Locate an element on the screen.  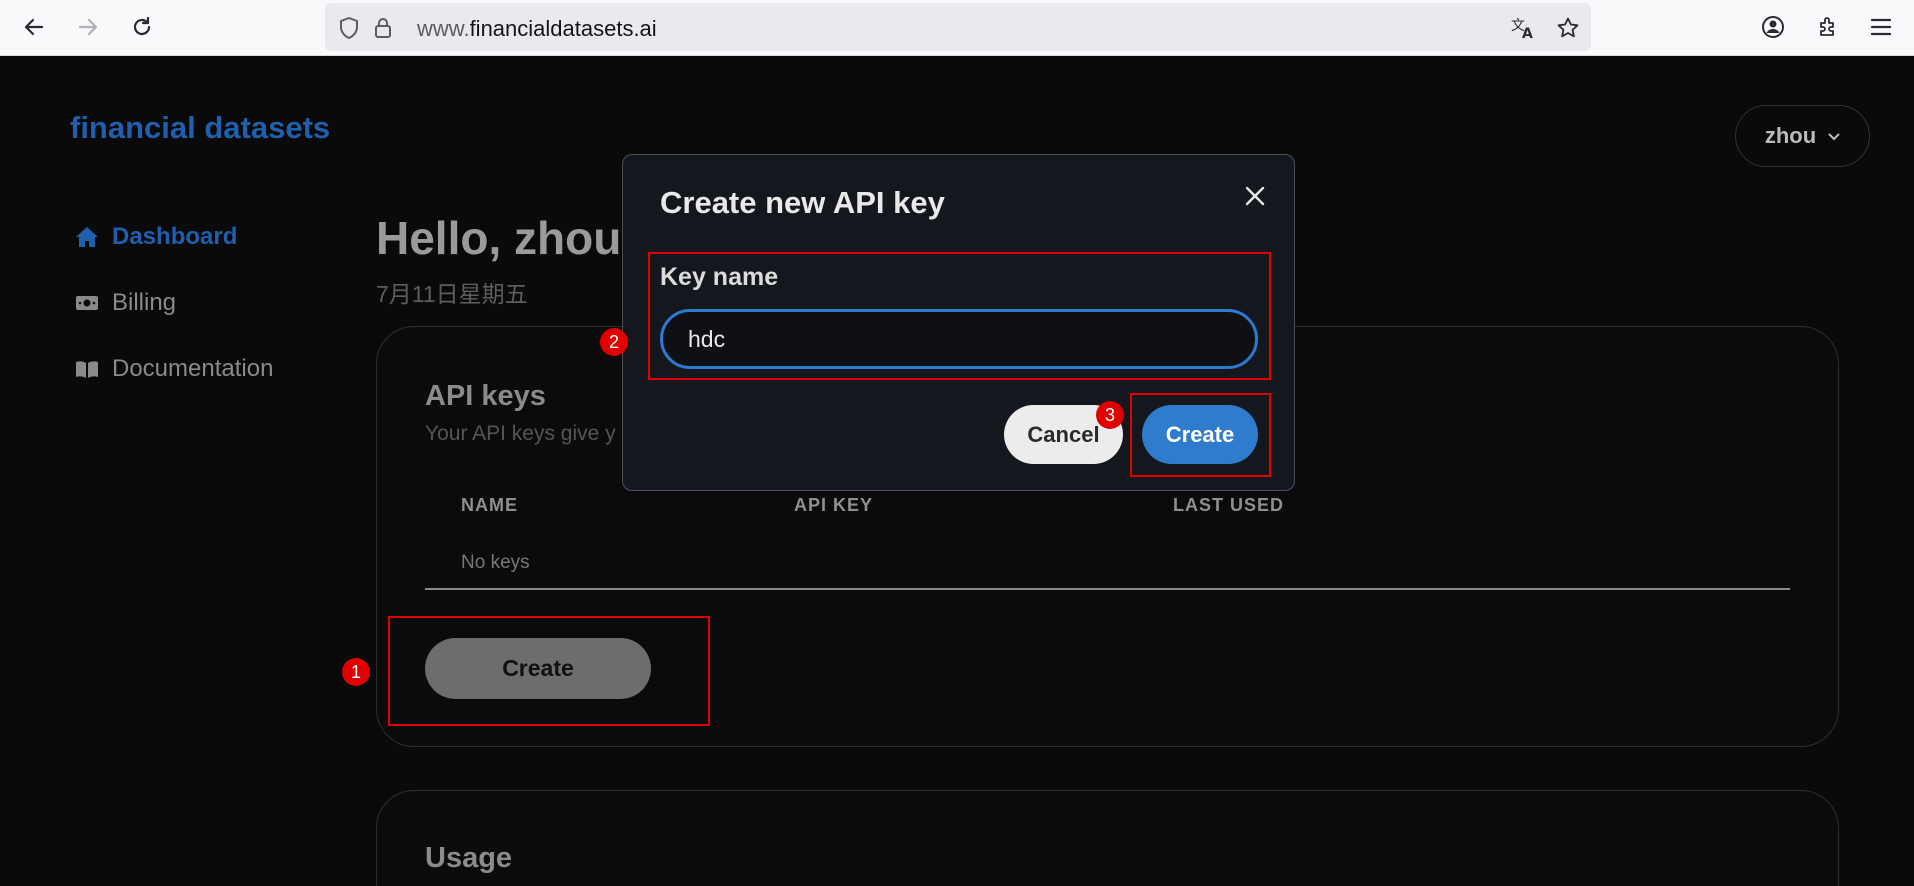
close-icon is located at coordinates (1255, 196).